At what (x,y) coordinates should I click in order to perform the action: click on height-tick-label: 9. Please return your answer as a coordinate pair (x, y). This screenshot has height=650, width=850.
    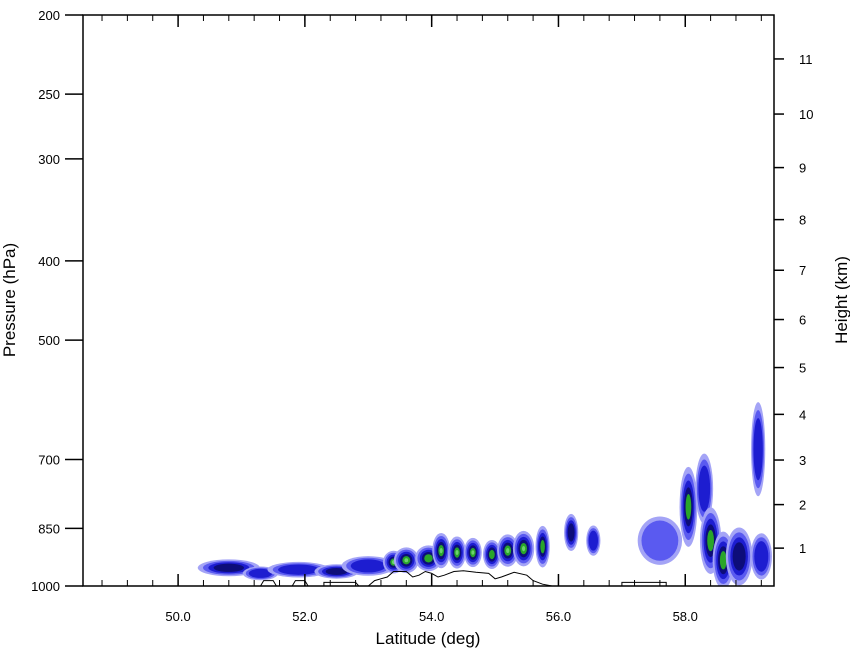
    Looking at the image, I should click on (802, 168).